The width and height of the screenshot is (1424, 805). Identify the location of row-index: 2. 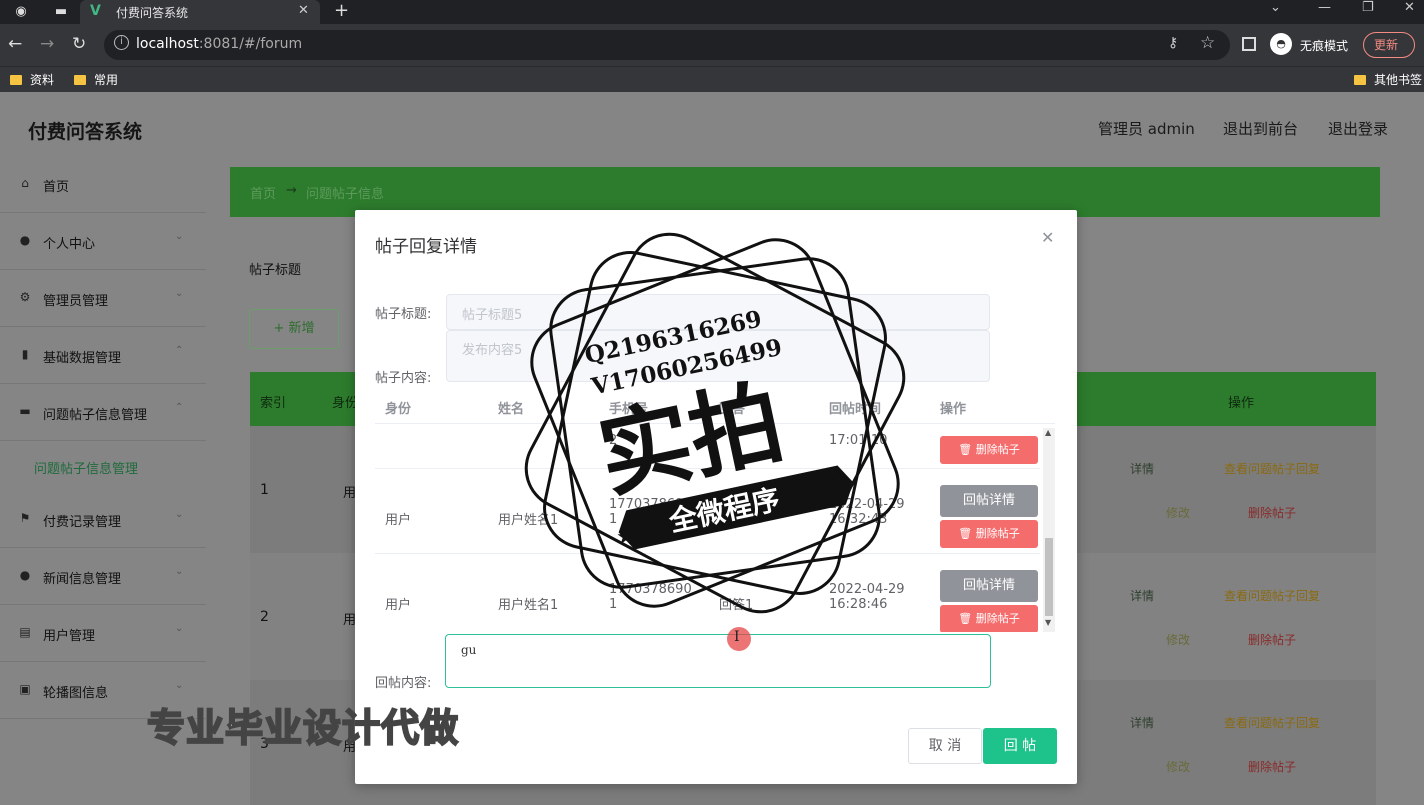
(264, 617).